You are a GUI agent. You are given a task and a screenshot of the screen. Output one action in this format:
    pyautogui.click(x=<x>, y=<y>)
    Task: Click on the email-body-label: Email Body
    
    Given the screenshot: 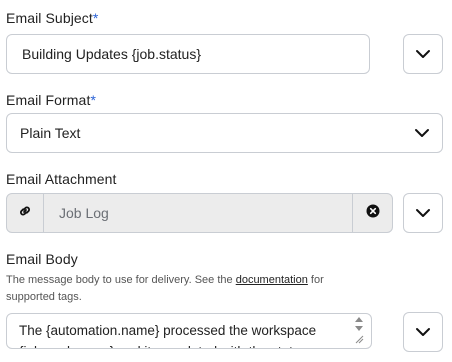 What is the action you would take?
    pyautogui.click(x=42, y=259)
    